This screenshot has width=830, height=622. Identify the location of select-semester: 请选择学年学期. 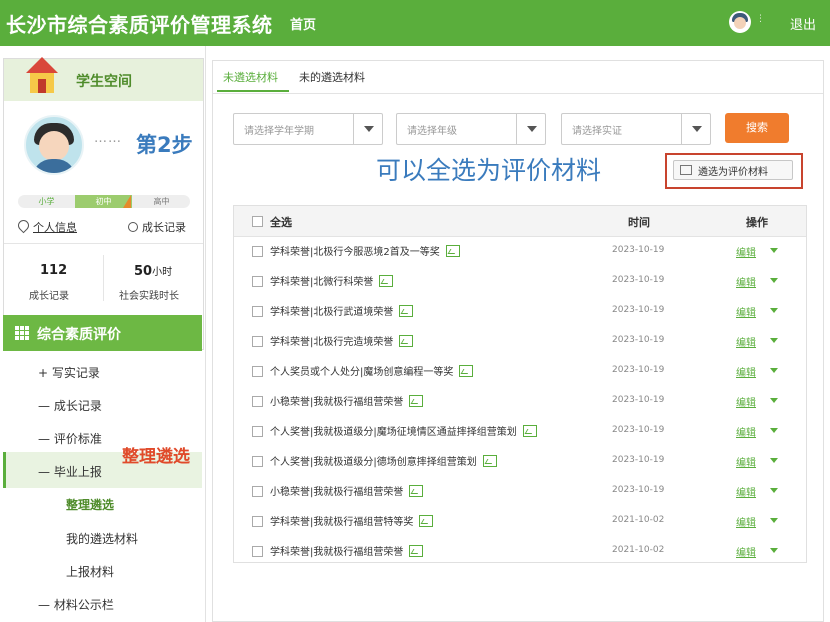
(308, 129).